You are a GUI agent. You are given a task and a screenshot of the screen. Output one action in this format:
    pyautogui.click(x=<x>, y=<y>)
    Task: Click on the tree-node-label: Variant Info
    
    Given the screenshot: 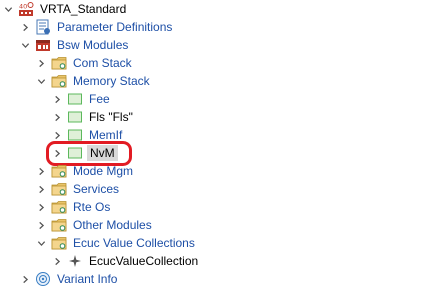 What is the action you would take?
    pyautogui.click(x=87, y=279)
    